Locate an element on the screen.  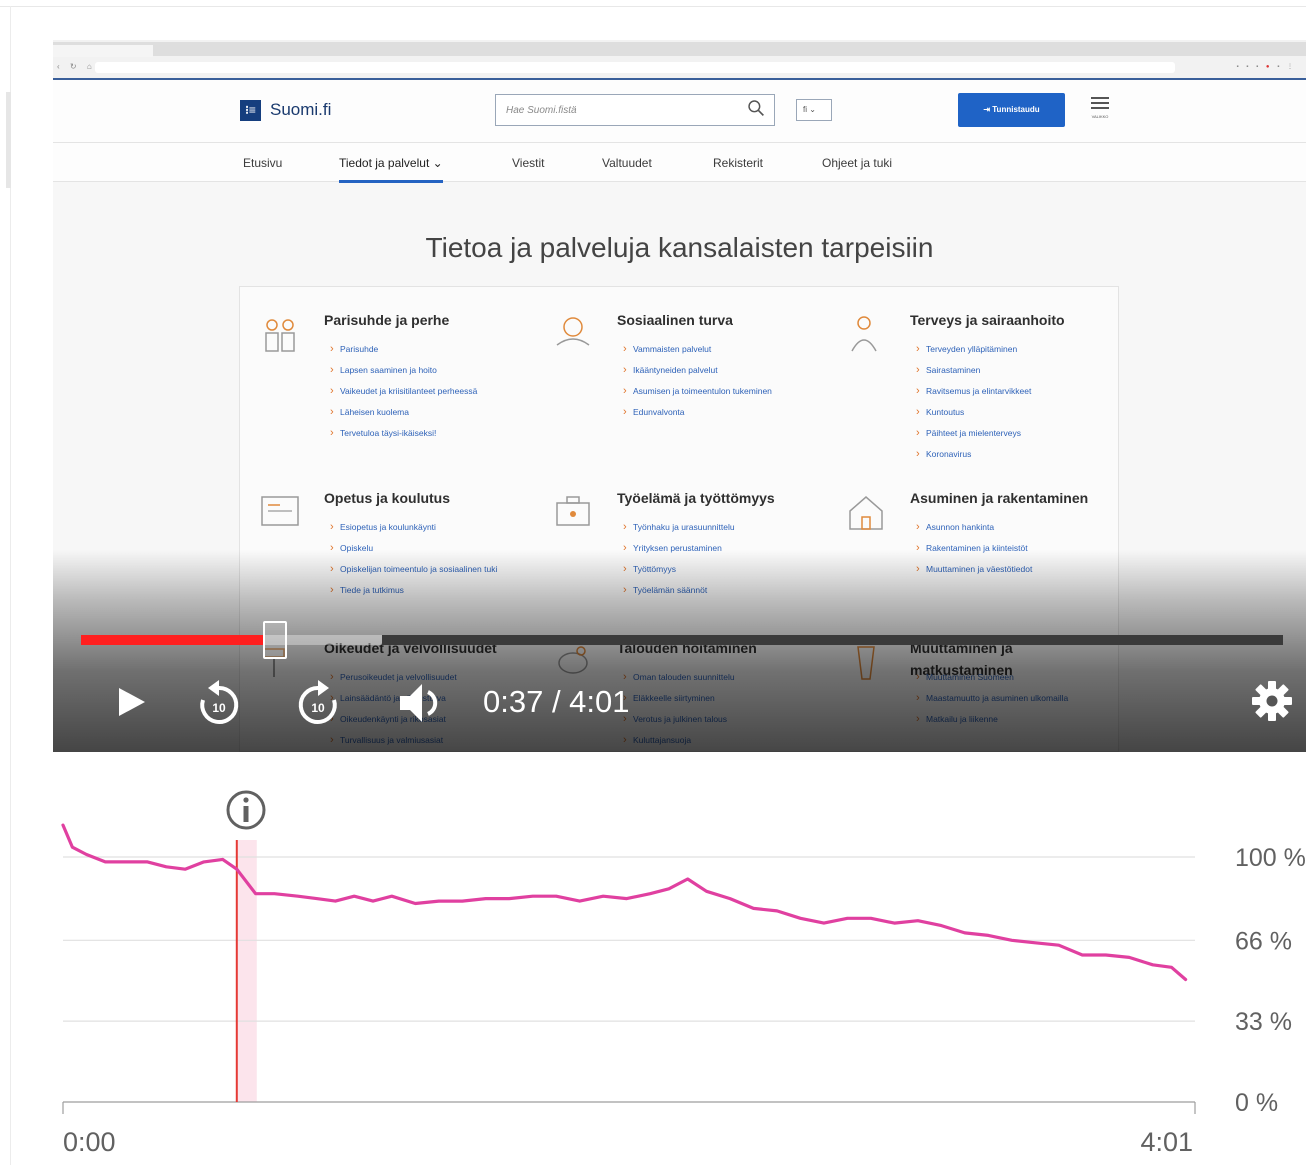
category-link: Sairastaminen is located at coordinates (1001, 370).